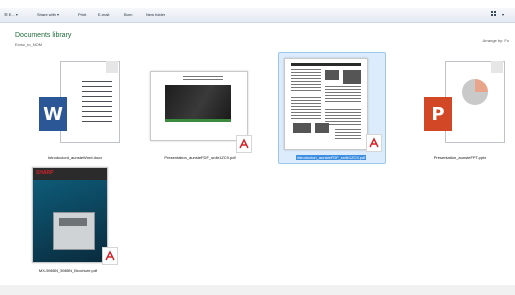 The width and height of the screenshot is (515, 295). Describe the element at coordinates (438, 114) in the screenshot. I see `powerpoint-logo-icon: P` at that location.